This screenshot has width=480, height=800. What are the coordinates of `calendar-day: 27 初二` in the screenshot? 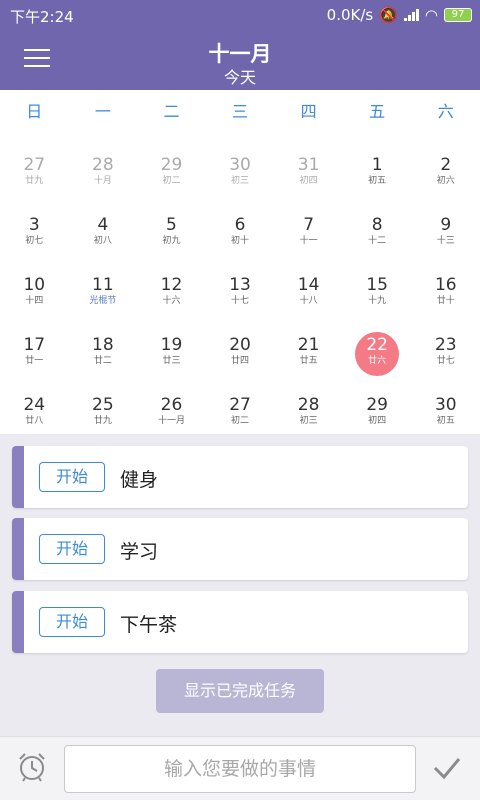 It's located at (240, 404).